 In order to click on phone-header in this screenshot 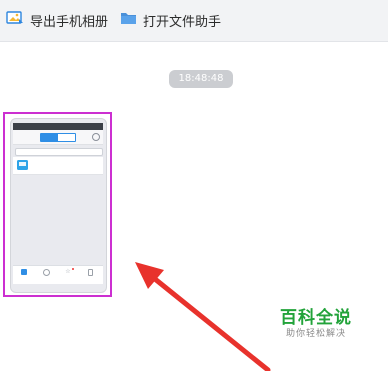, I will do `click(58, 137)`.